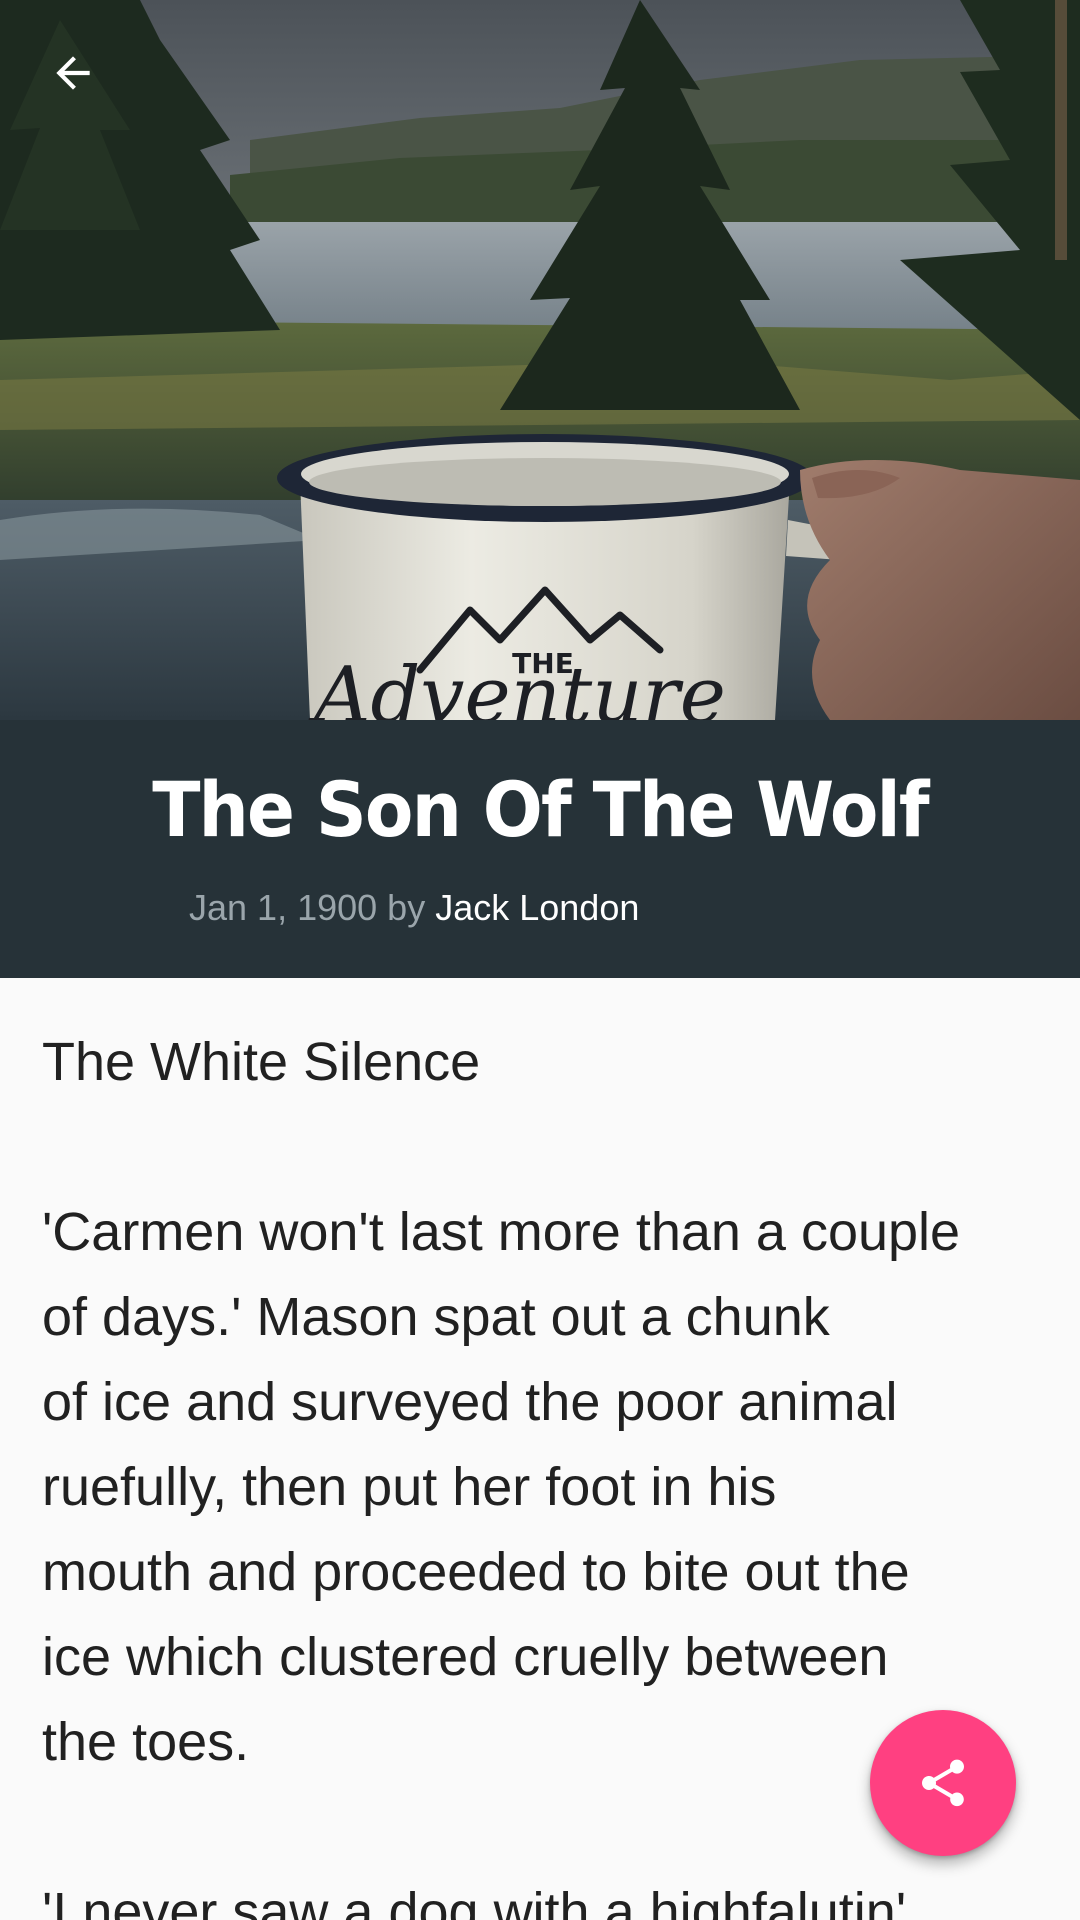 This screenshot has width=1080, height=1920. I want to click on share-icon, so click(943, 1783).